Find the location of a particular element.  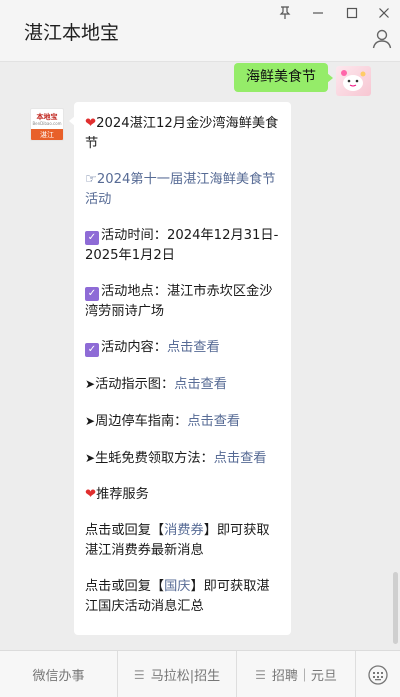

event-title-text: 2024湛江12月金沙湾海鲜美食节 is located at coordinates (182, 133).